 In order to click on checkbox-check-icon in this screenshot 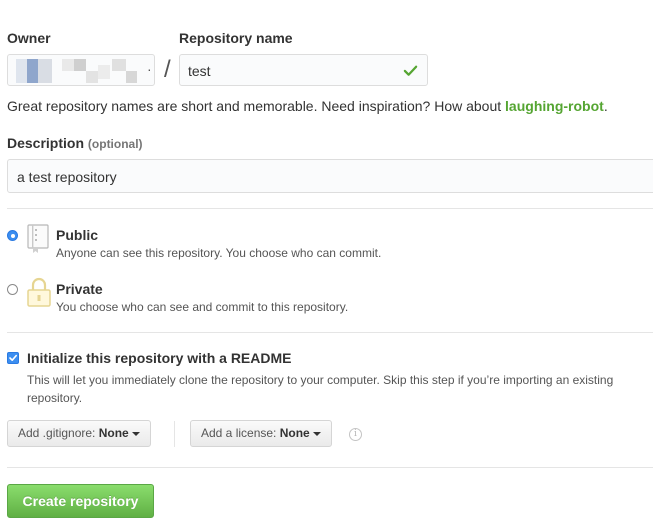, I will do `click(13, 357)`.